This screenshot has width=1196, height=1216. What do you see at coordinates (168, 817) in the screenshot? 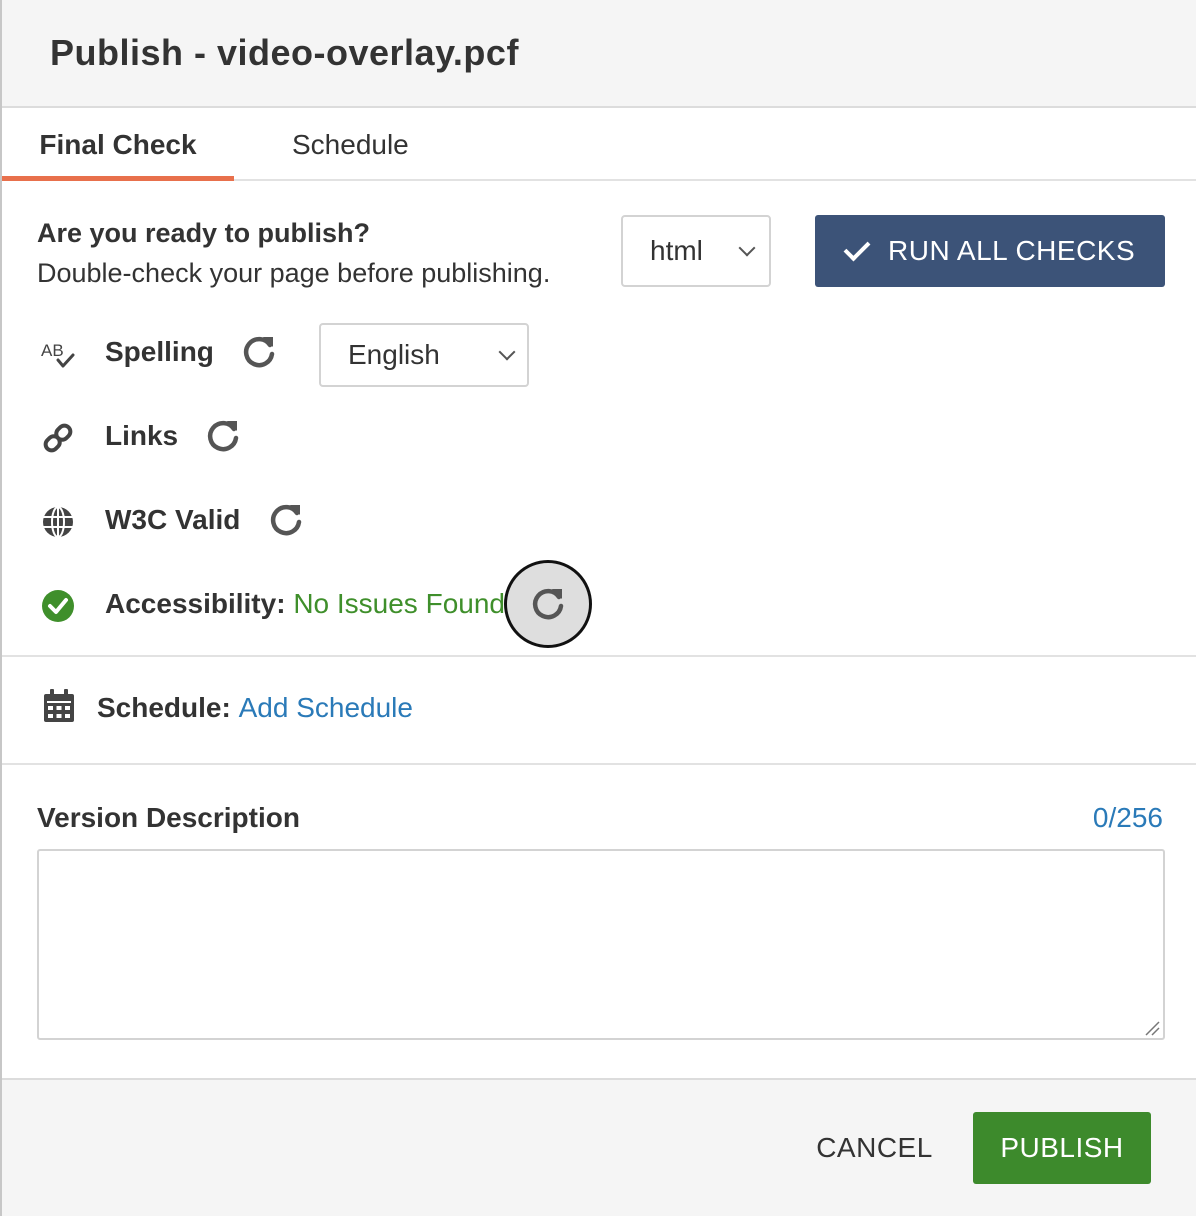
I see `version-description-label: Version Description` at bounding box center [168, 817].